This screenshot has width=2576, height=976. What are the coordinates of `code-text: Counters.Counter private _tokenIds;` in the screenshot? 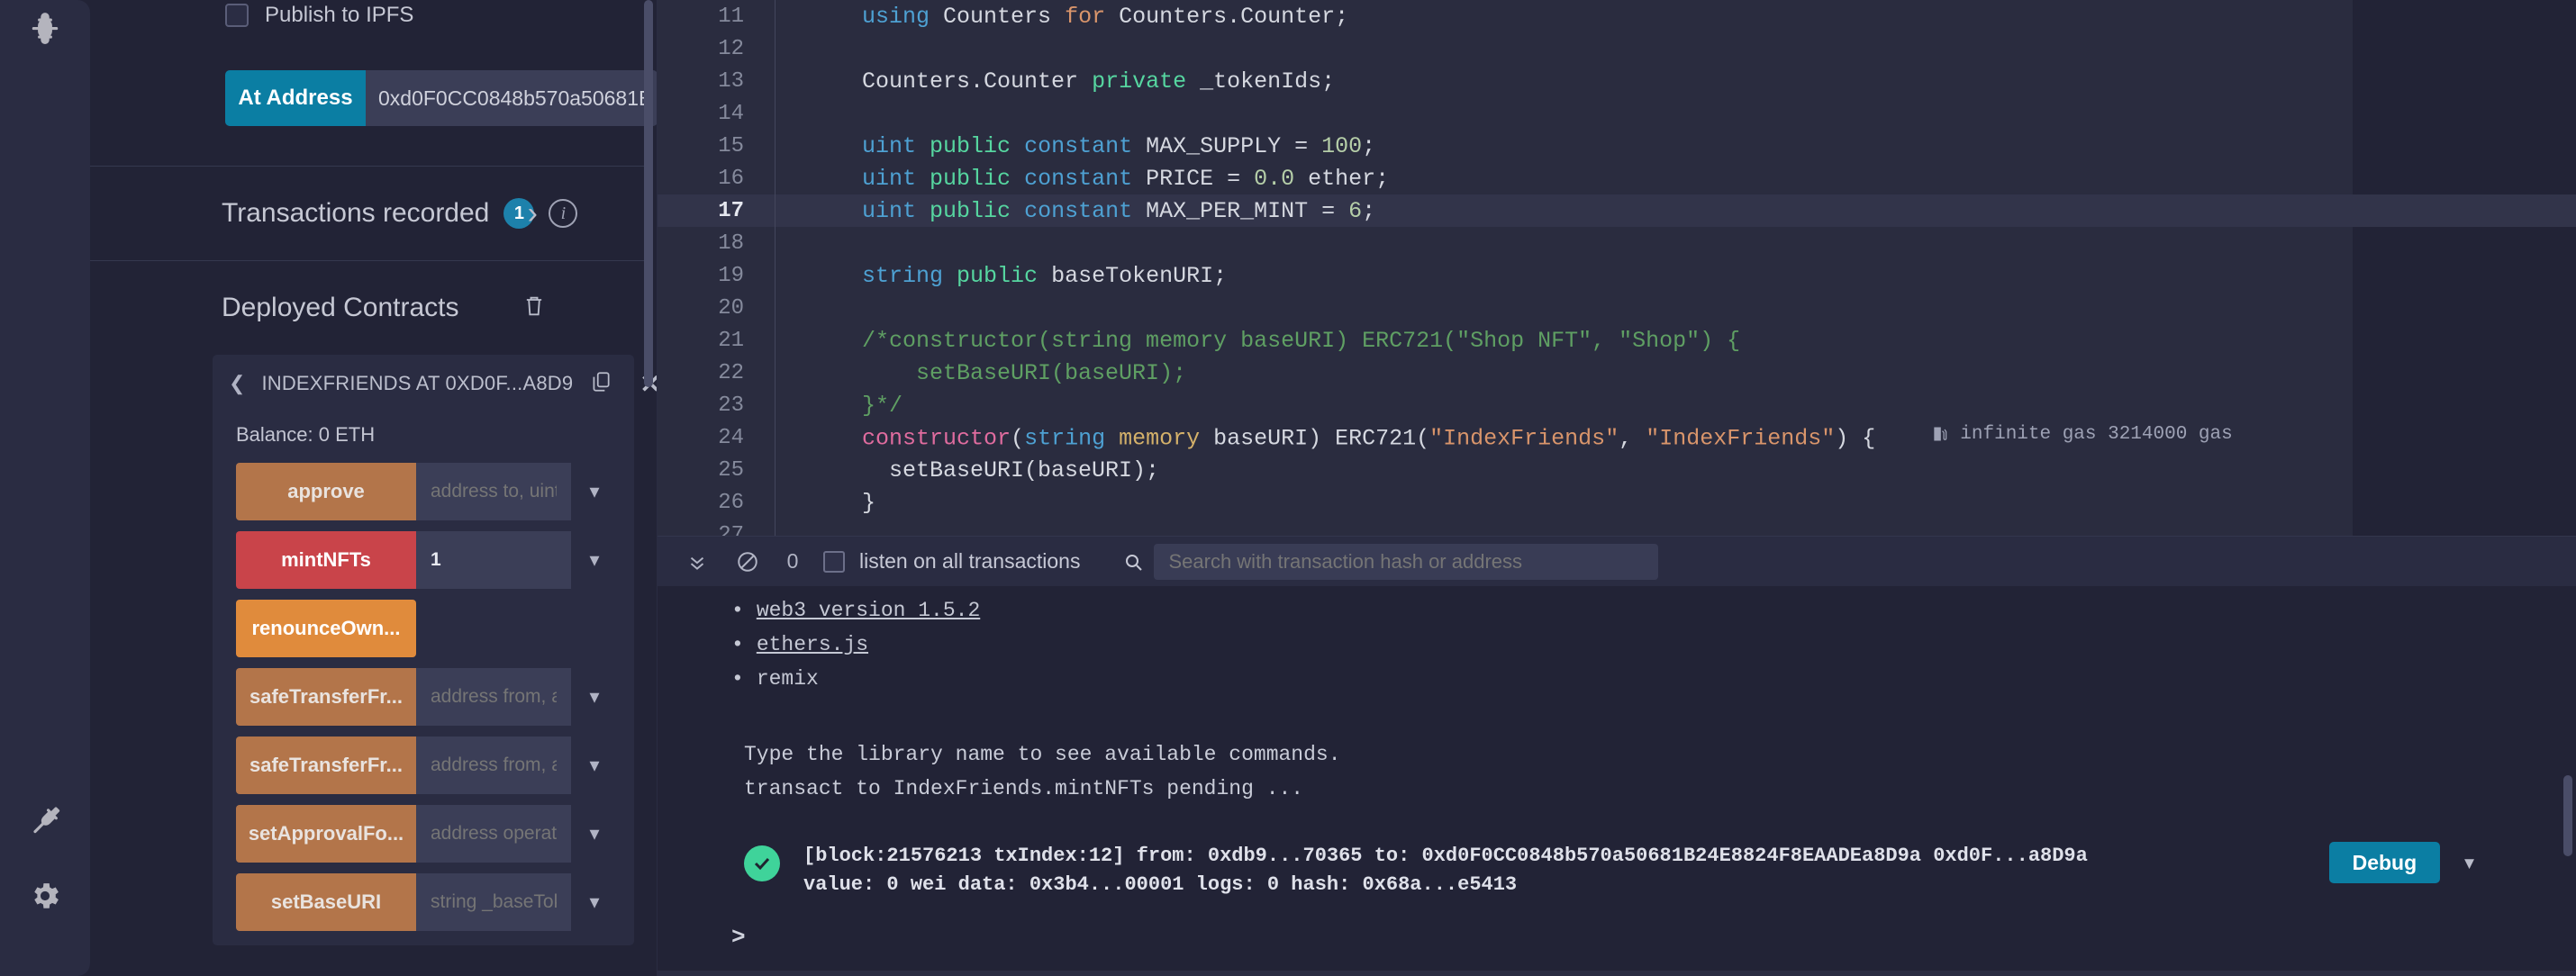 It's located at (1072, 81).